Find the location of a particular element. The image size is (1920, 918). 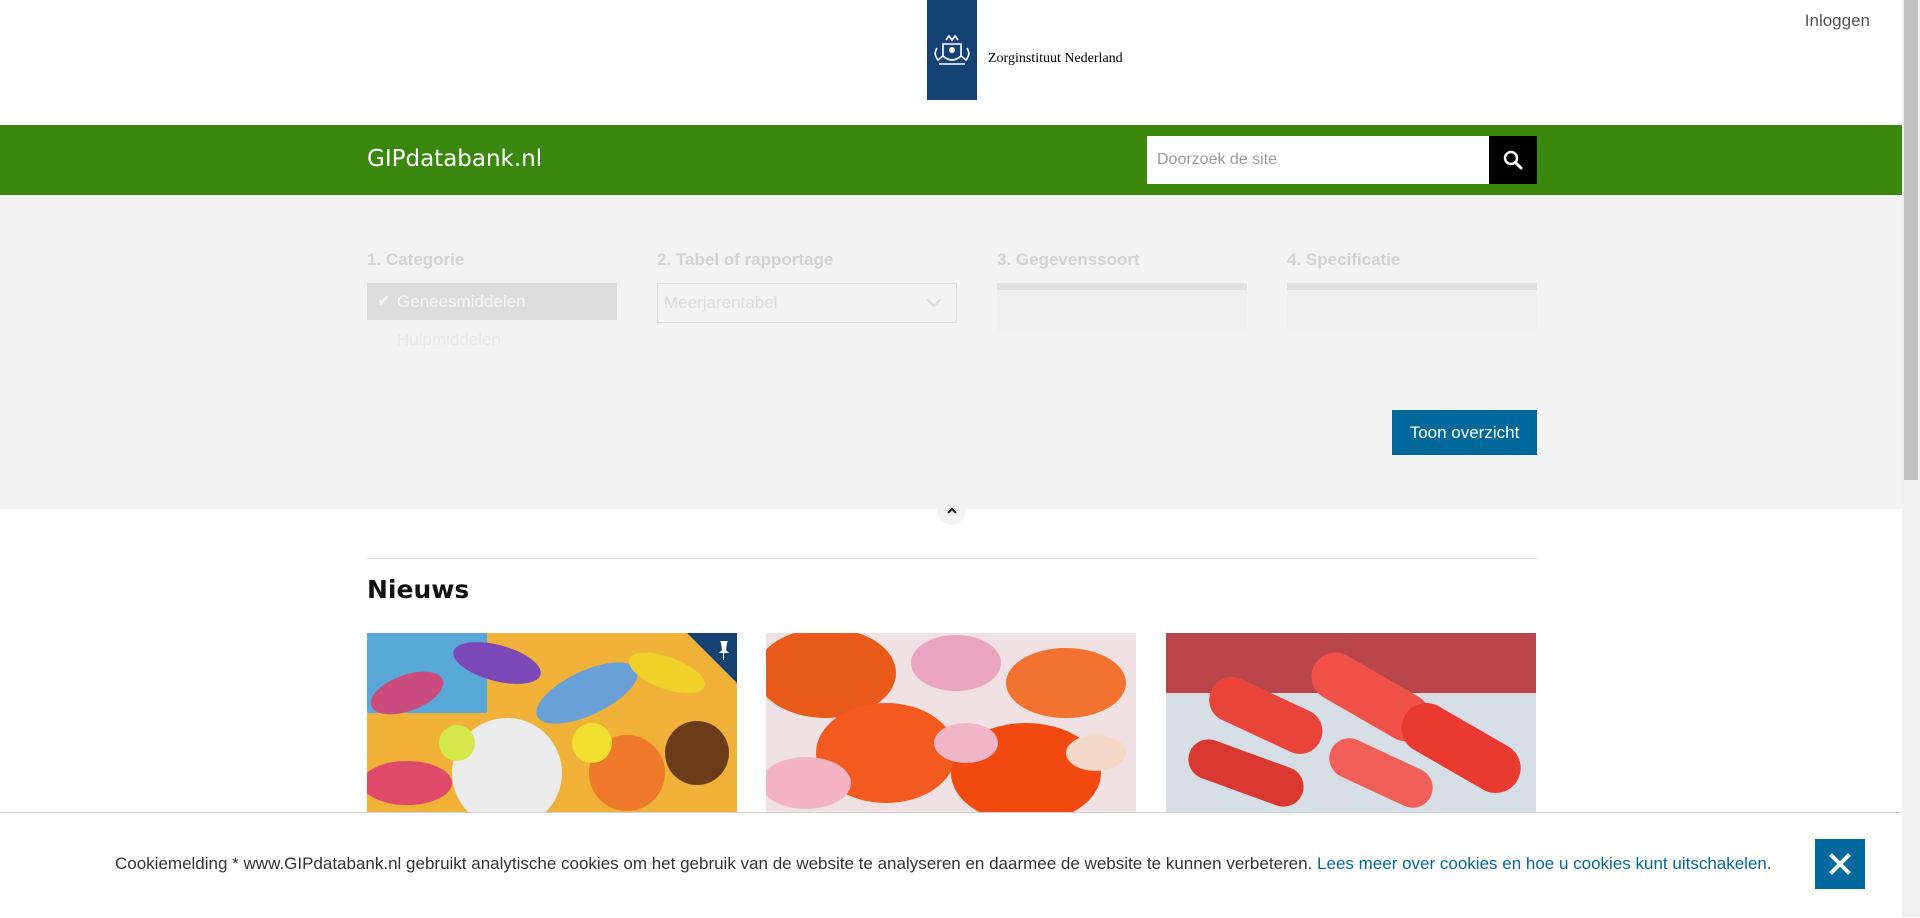

specificatie-bar is located at coordinates (1412, 286).